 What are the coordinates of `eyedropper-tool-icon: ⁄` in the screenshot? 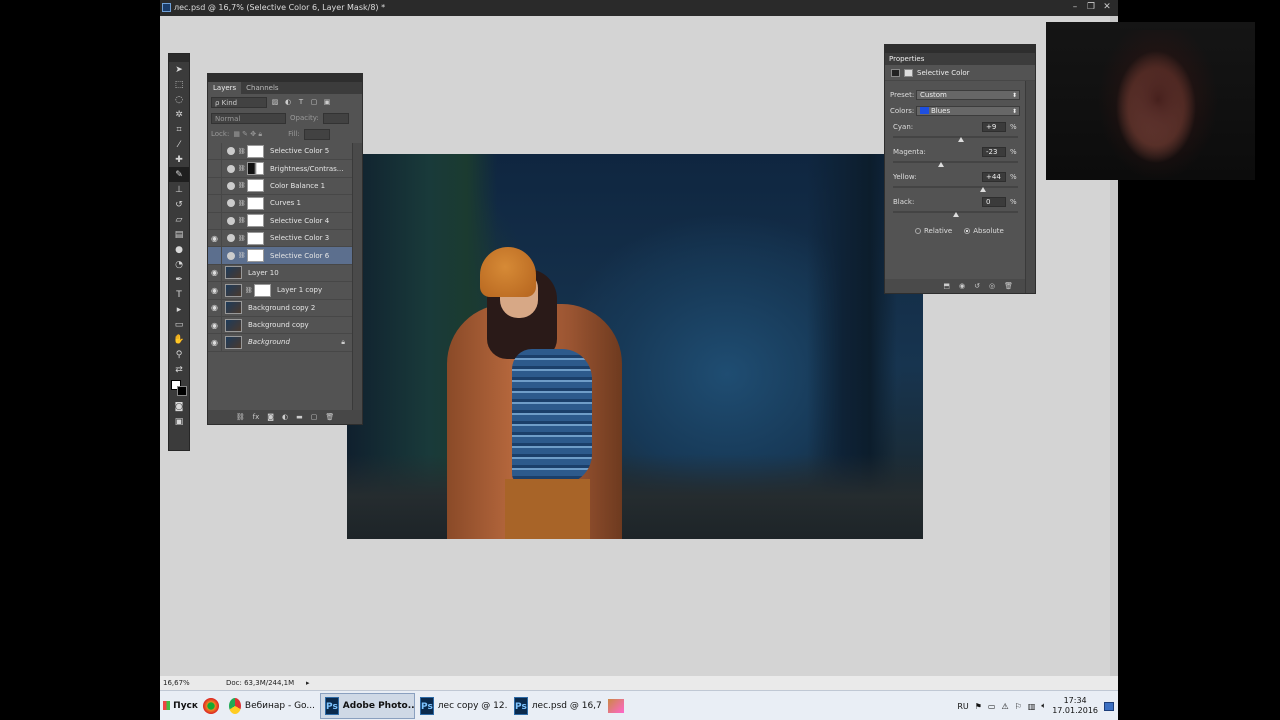 It's located at (179, 144).